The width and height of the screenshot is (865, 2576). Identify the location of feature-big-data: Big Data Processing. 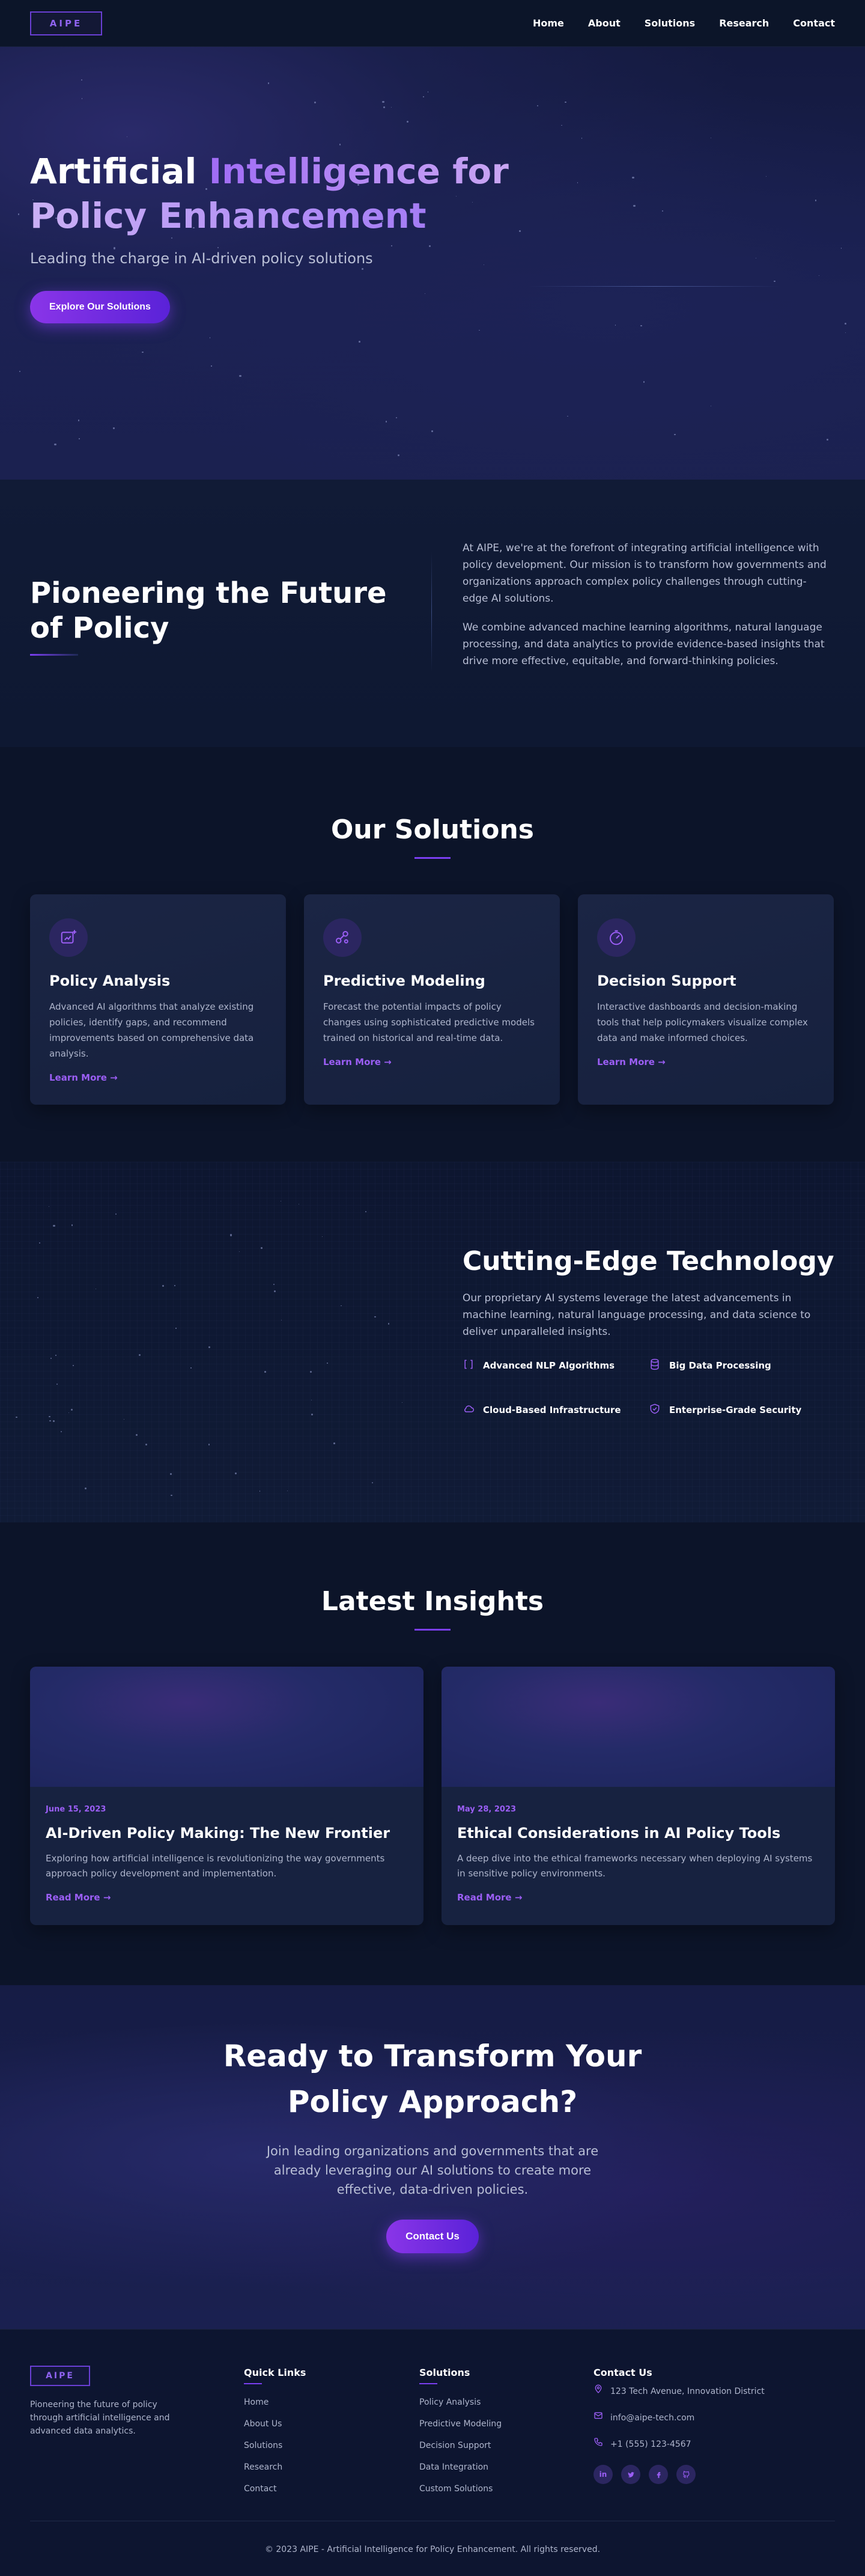
(742, 1365).